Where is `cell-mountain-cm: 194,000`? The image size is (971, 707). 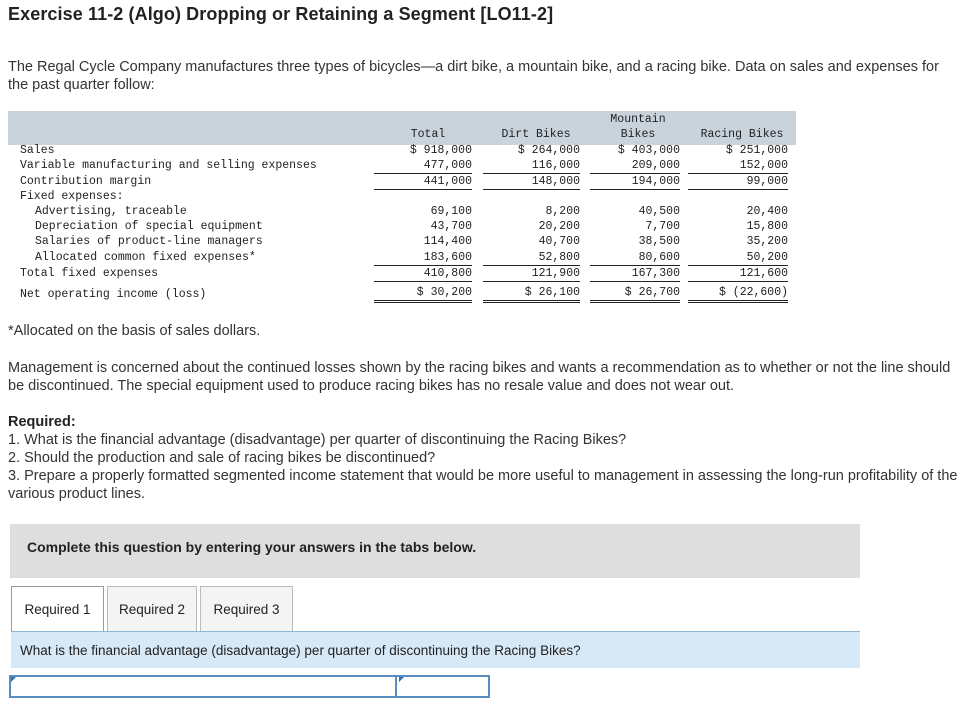 cell-mountain-cm: 194,000 is located at coordinates (635, 182).